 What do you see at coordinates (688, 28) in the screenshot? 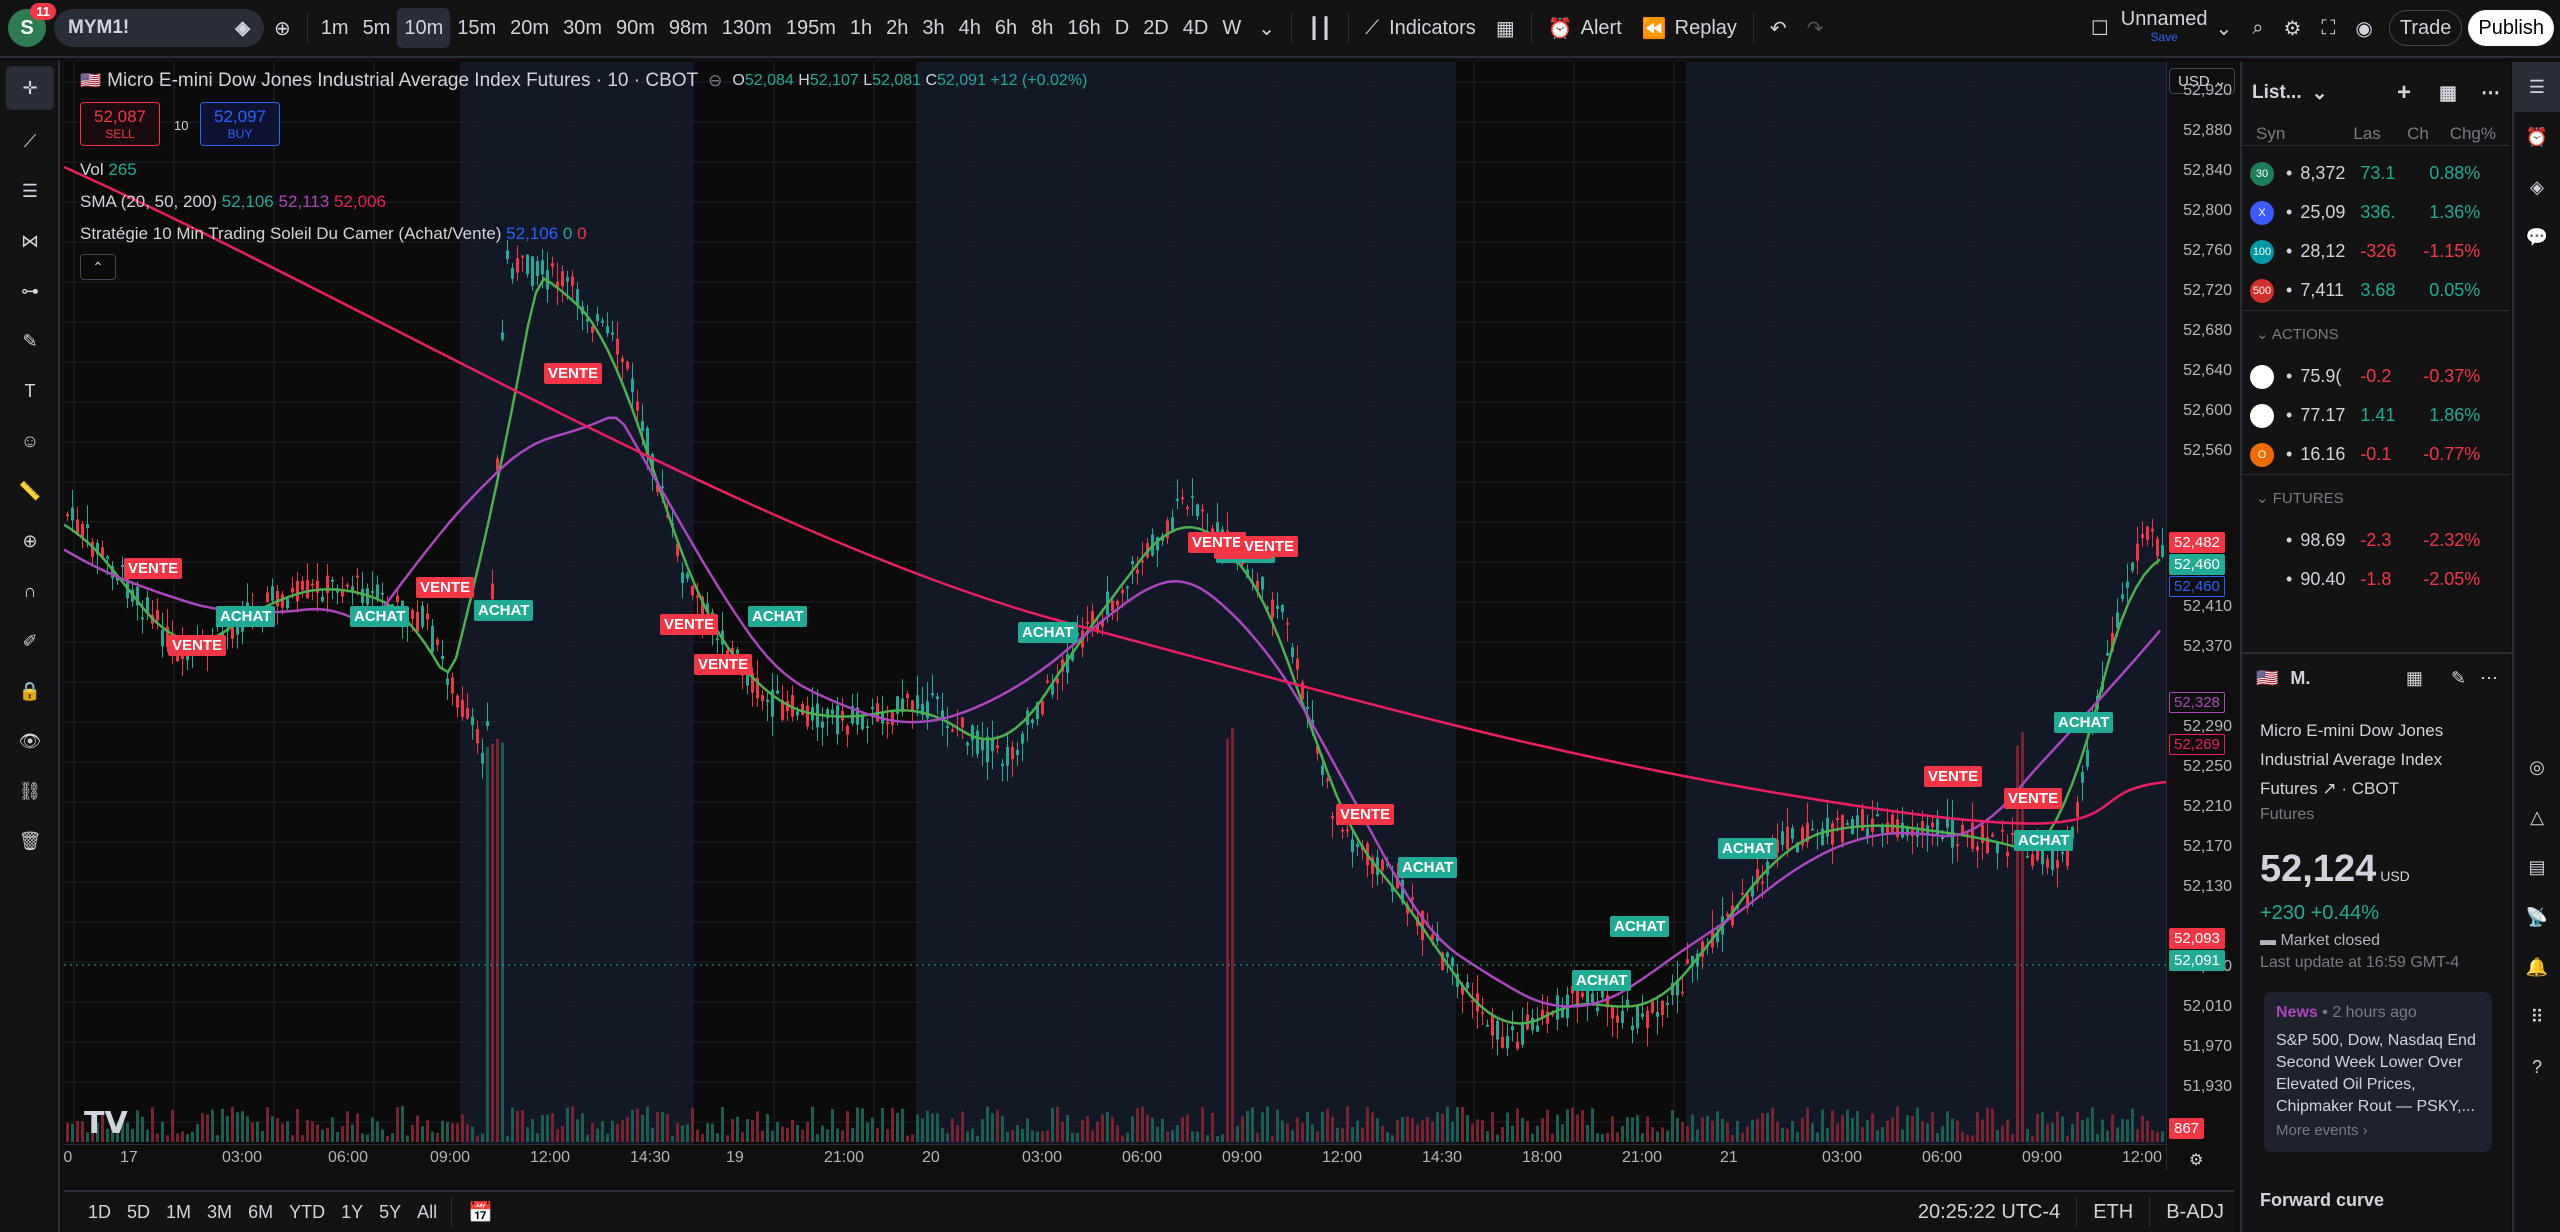
I see `interval-98m: 98m` at bounding box center [688, 28].